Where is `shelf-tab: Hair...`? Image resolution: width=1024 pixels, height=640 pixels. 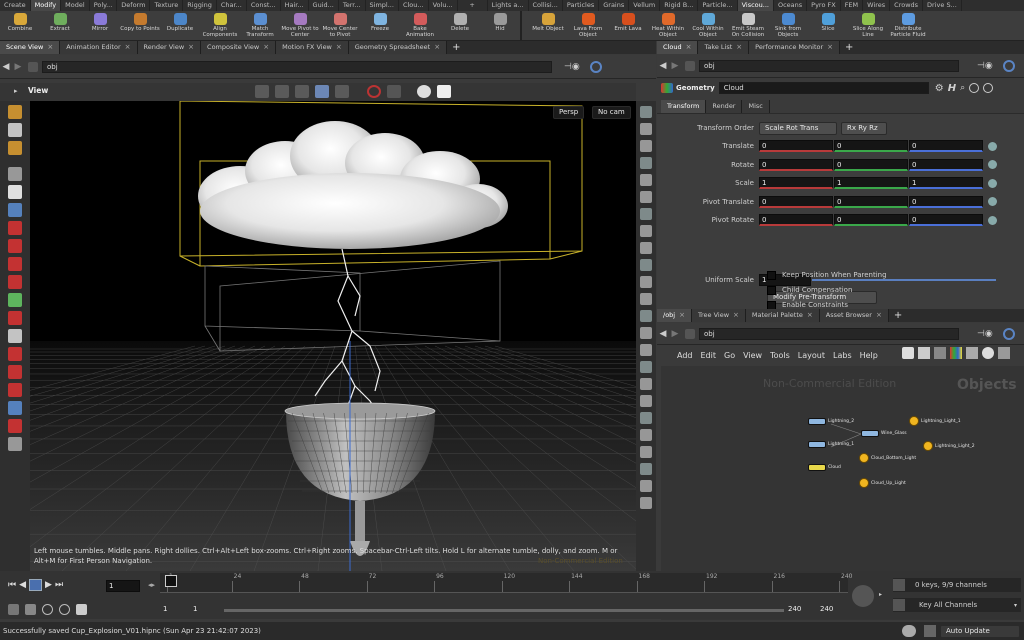 shelf-tab: Hair... is located at coordinates (295, 5).